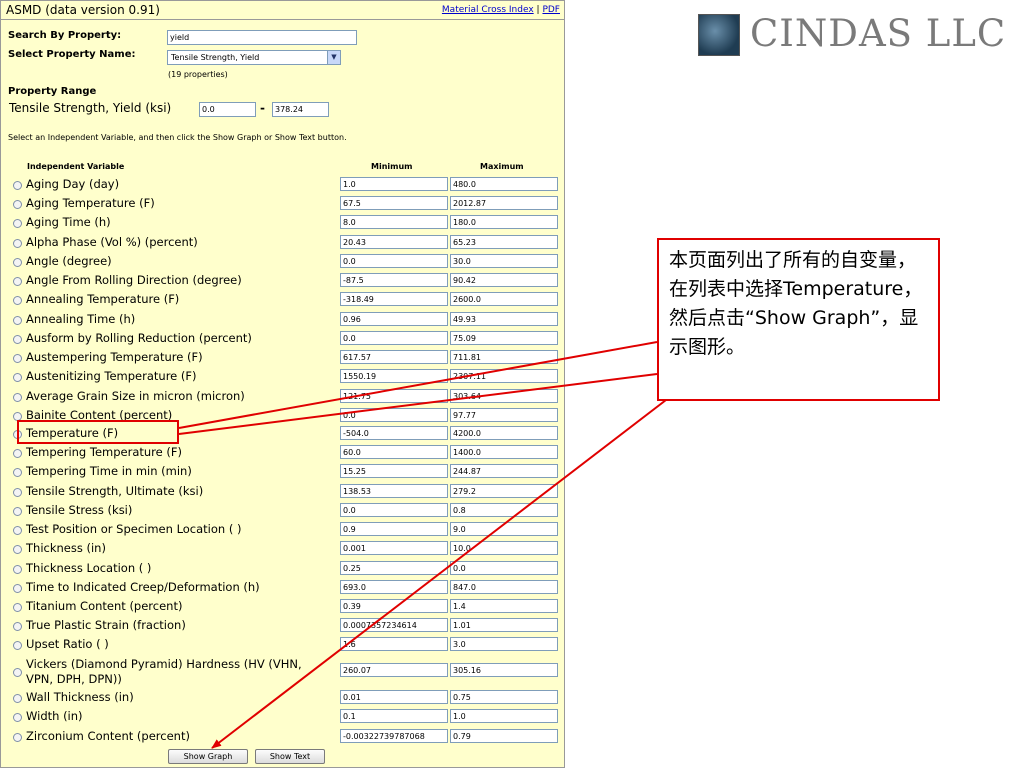 The height and width of the screenshot is (768, 1024). I want to click on min-value-field: 121.75, so click(394, 396).